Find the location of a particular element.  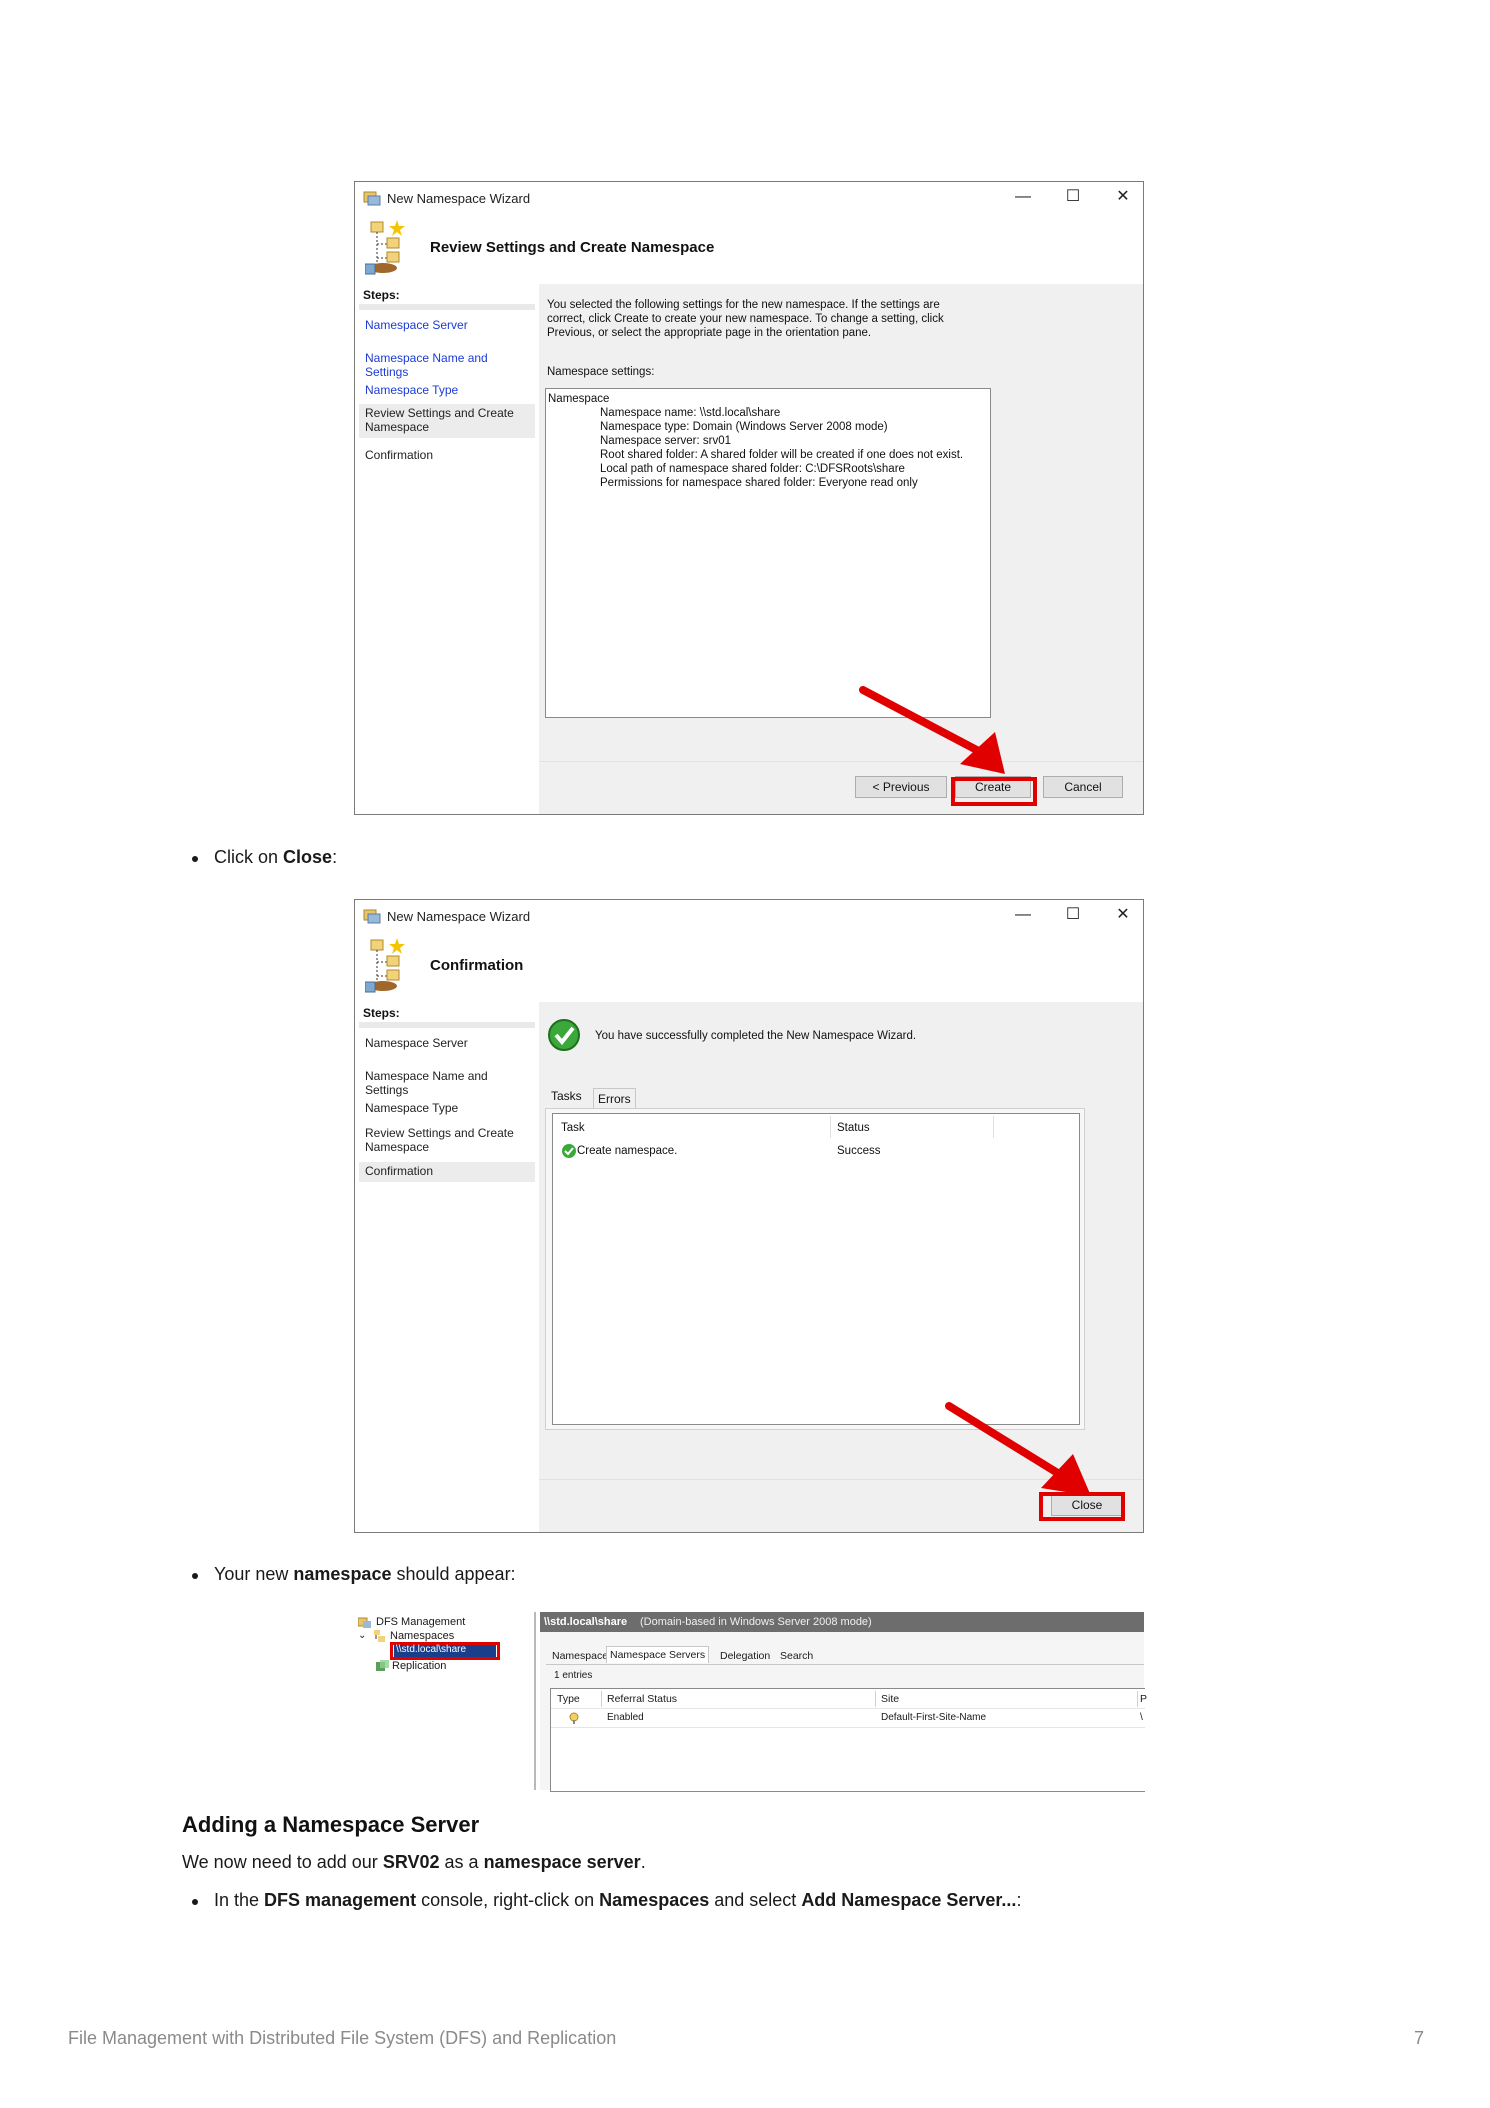

tab-errors: Errors is located at coordinates (614, 1098).